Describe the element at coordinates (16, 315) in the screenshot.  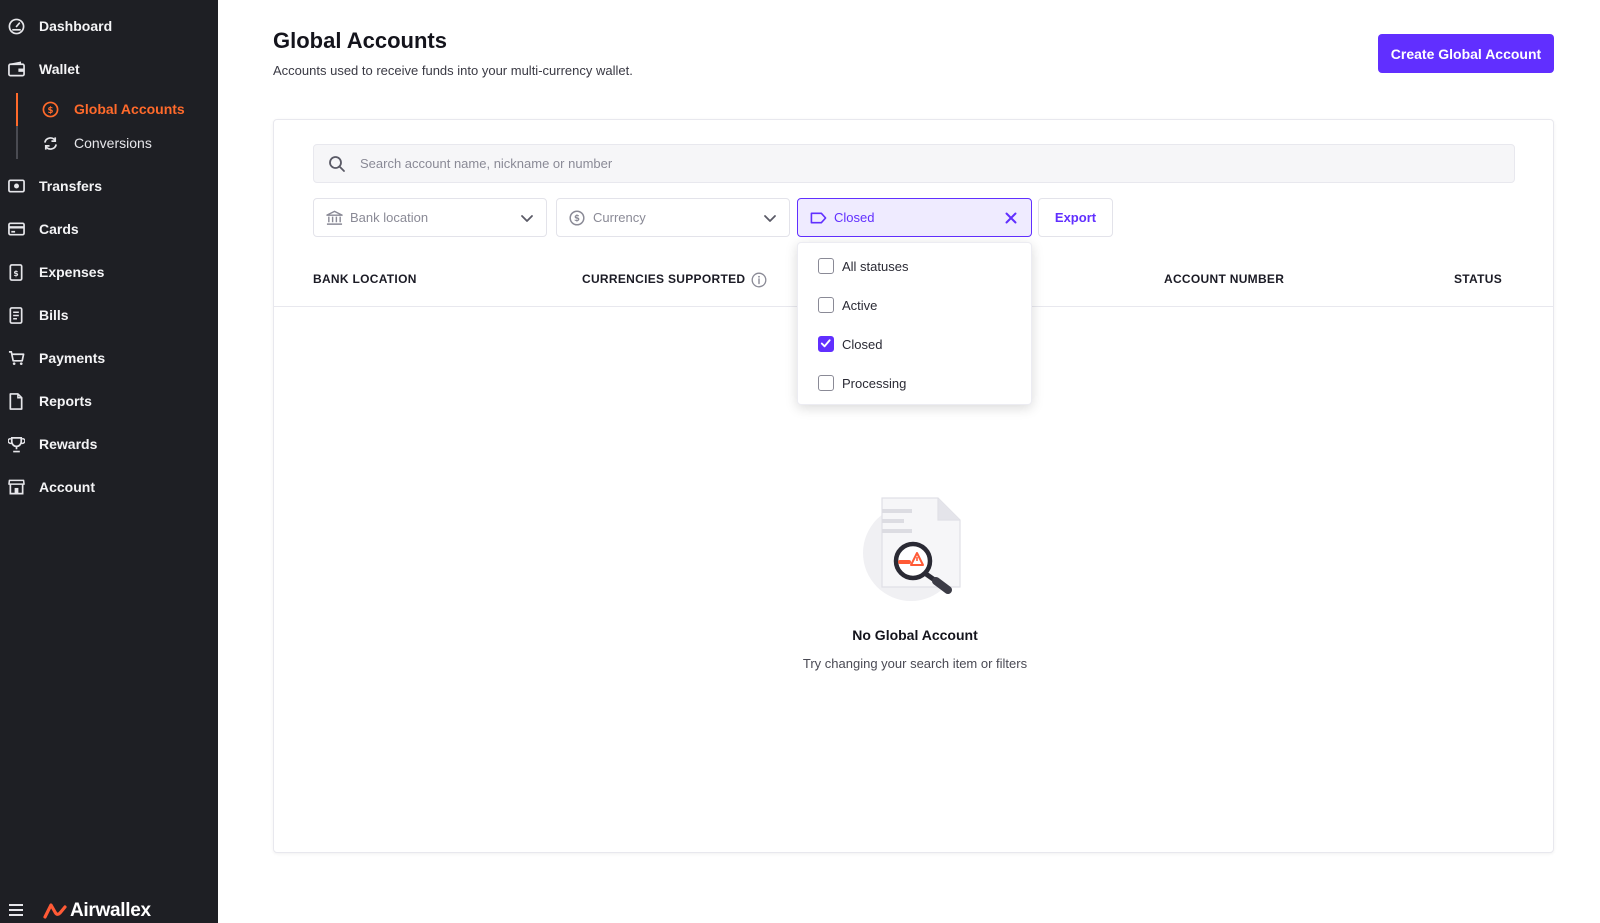
I see `bills-icon` at that location.